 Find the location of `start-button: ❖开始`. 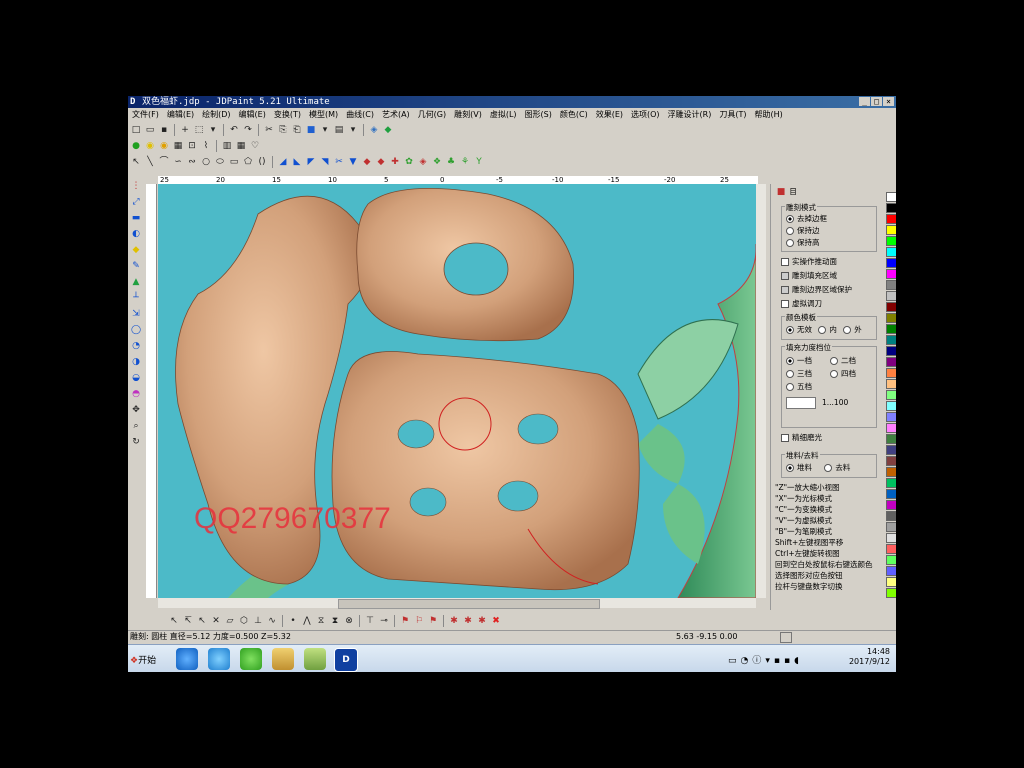

start-button: ❖开始 is located at coordinates (143, 659).